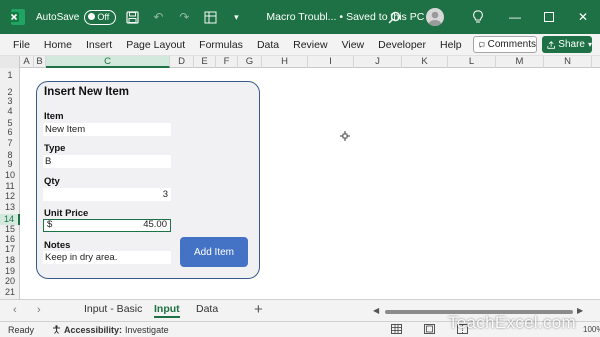 Image resolution: width=600 pixels, height=337 pixels. I want to click on redo-icon: ↷, so click(184, 17).